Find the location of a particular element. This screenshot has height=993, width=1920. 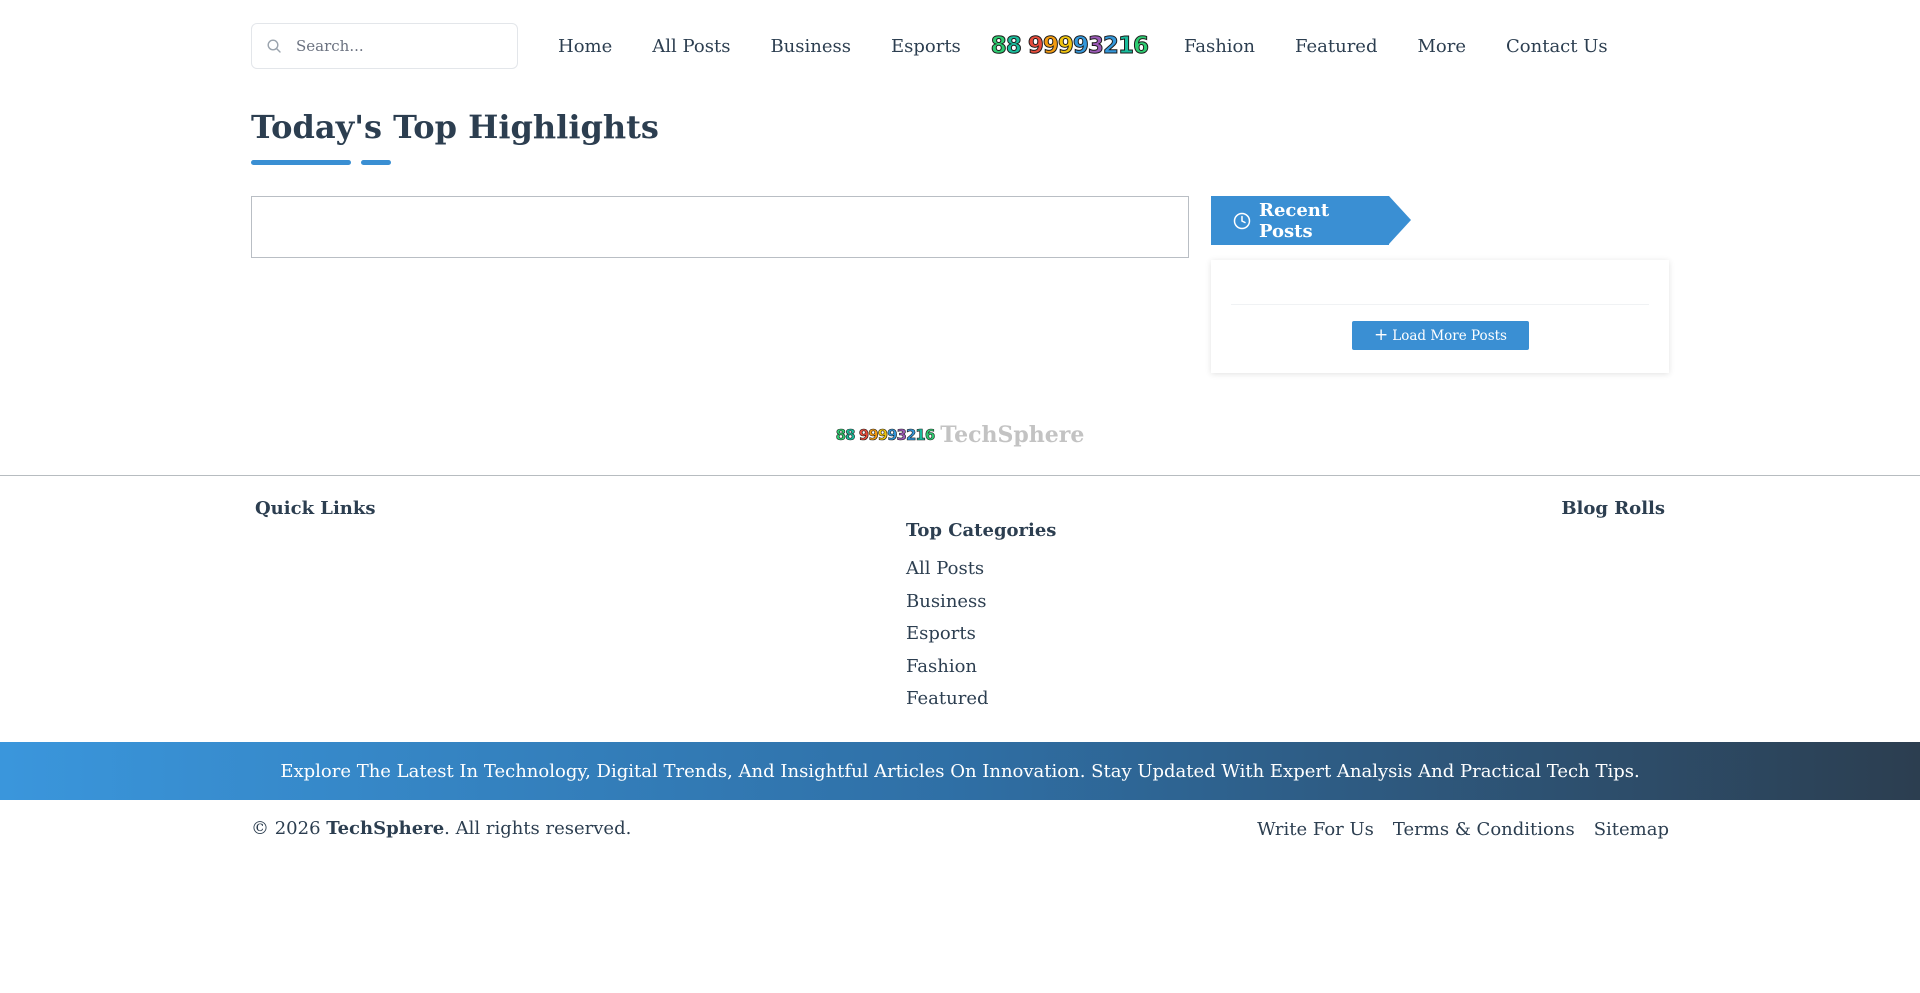

list-item: Esports is located at coordinates (947, 638).